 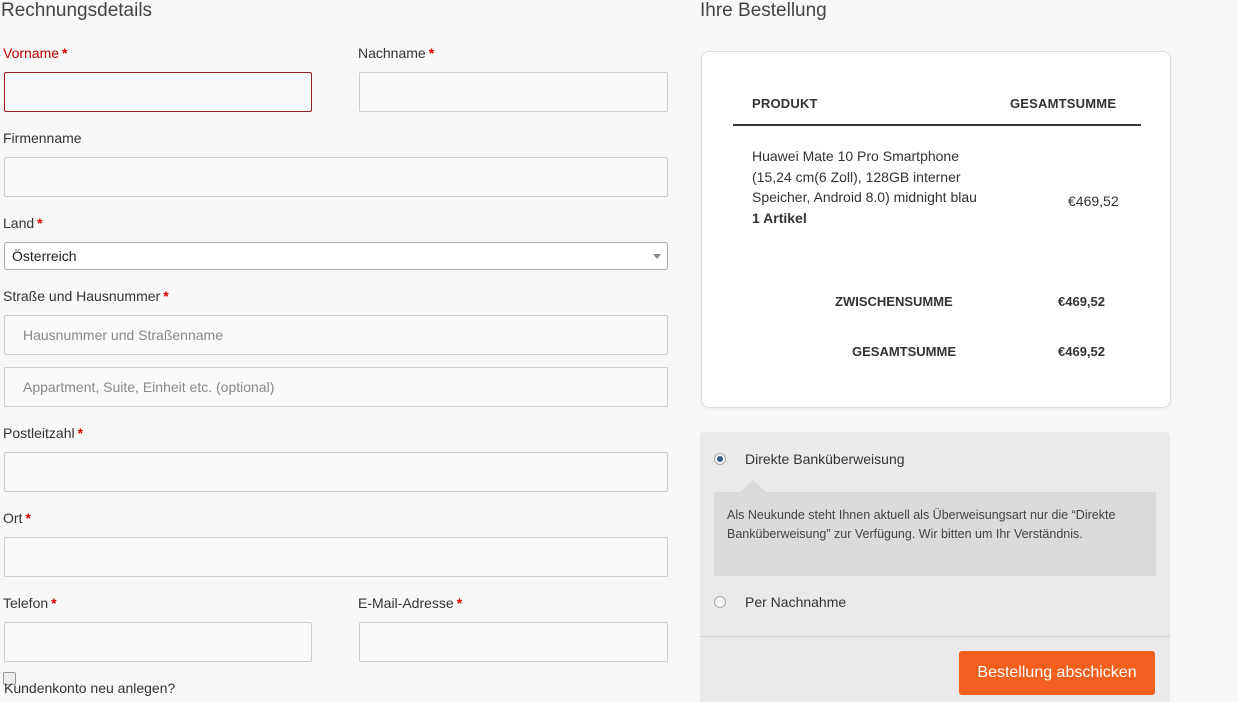 I want to click on payment-label-cod: Per Nachnahme, so click(x=795, y=602).